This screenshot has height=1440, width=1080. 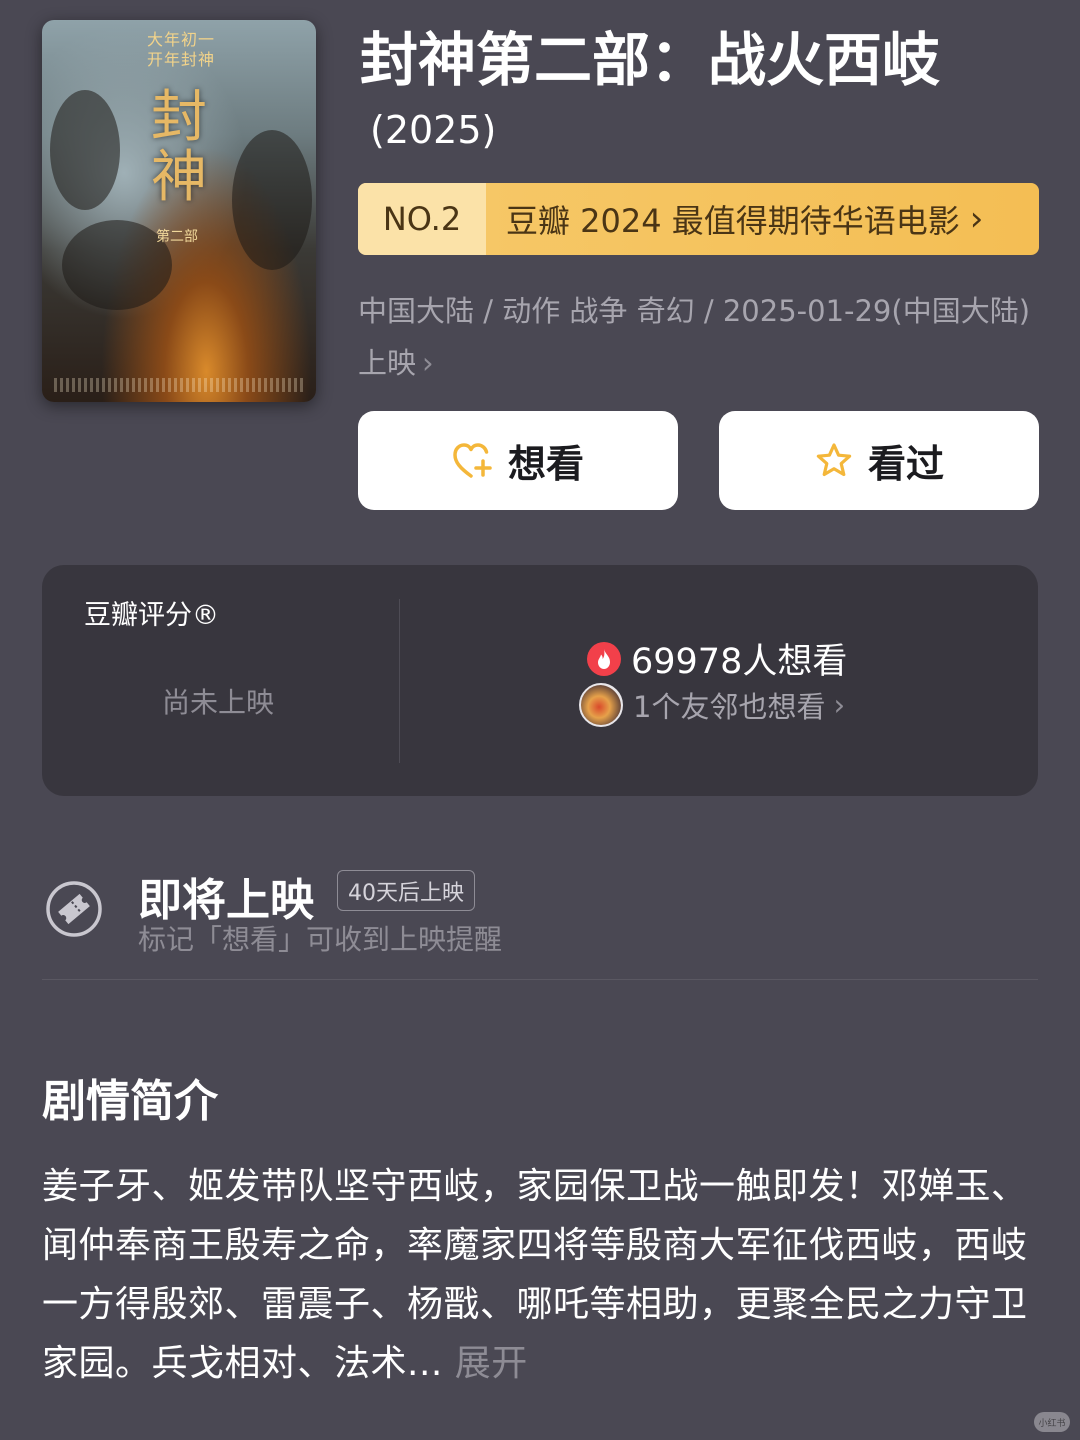 What do you see at coordinates (433, 130) in the screenshot?
I see `movie-year: (2025)` at bounding box center [433, 130].